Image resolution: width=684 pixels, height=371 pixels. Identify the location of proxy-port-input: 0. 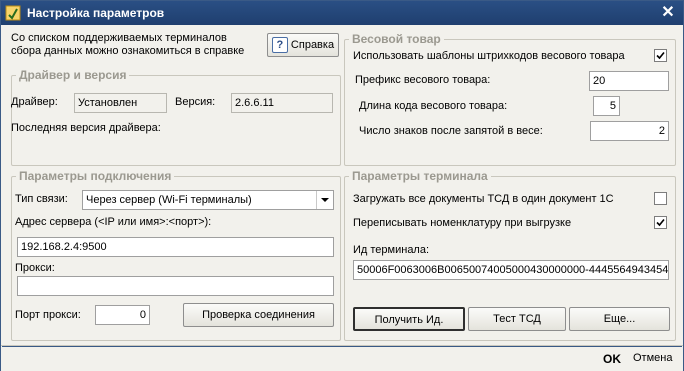
(122, 315).